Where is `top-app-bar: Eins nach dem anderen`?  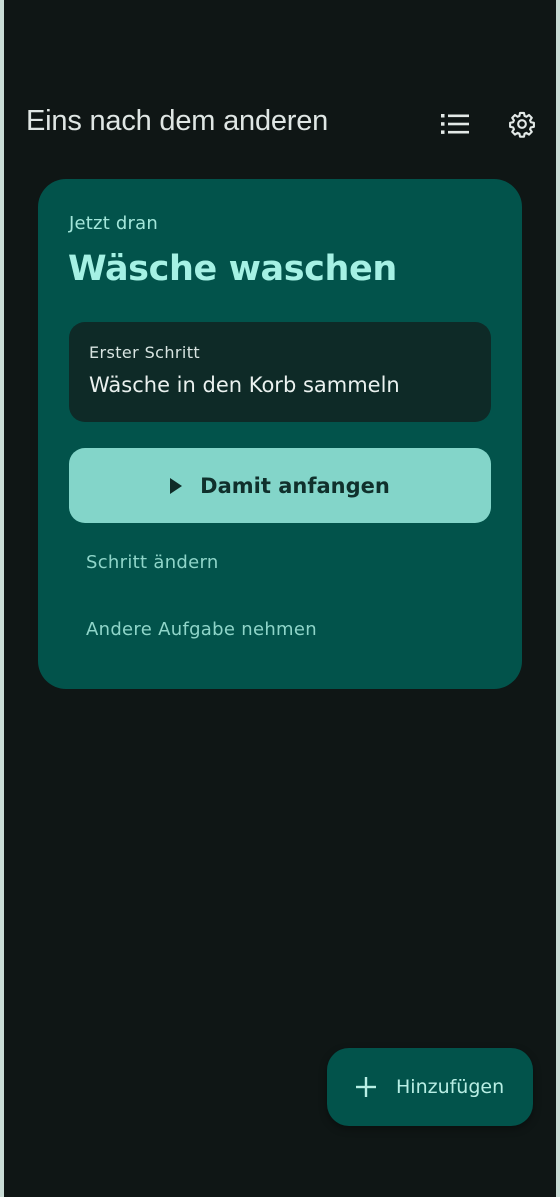 top-app-bar: Eins nach dem anderen is located at coordinates (280, 124).